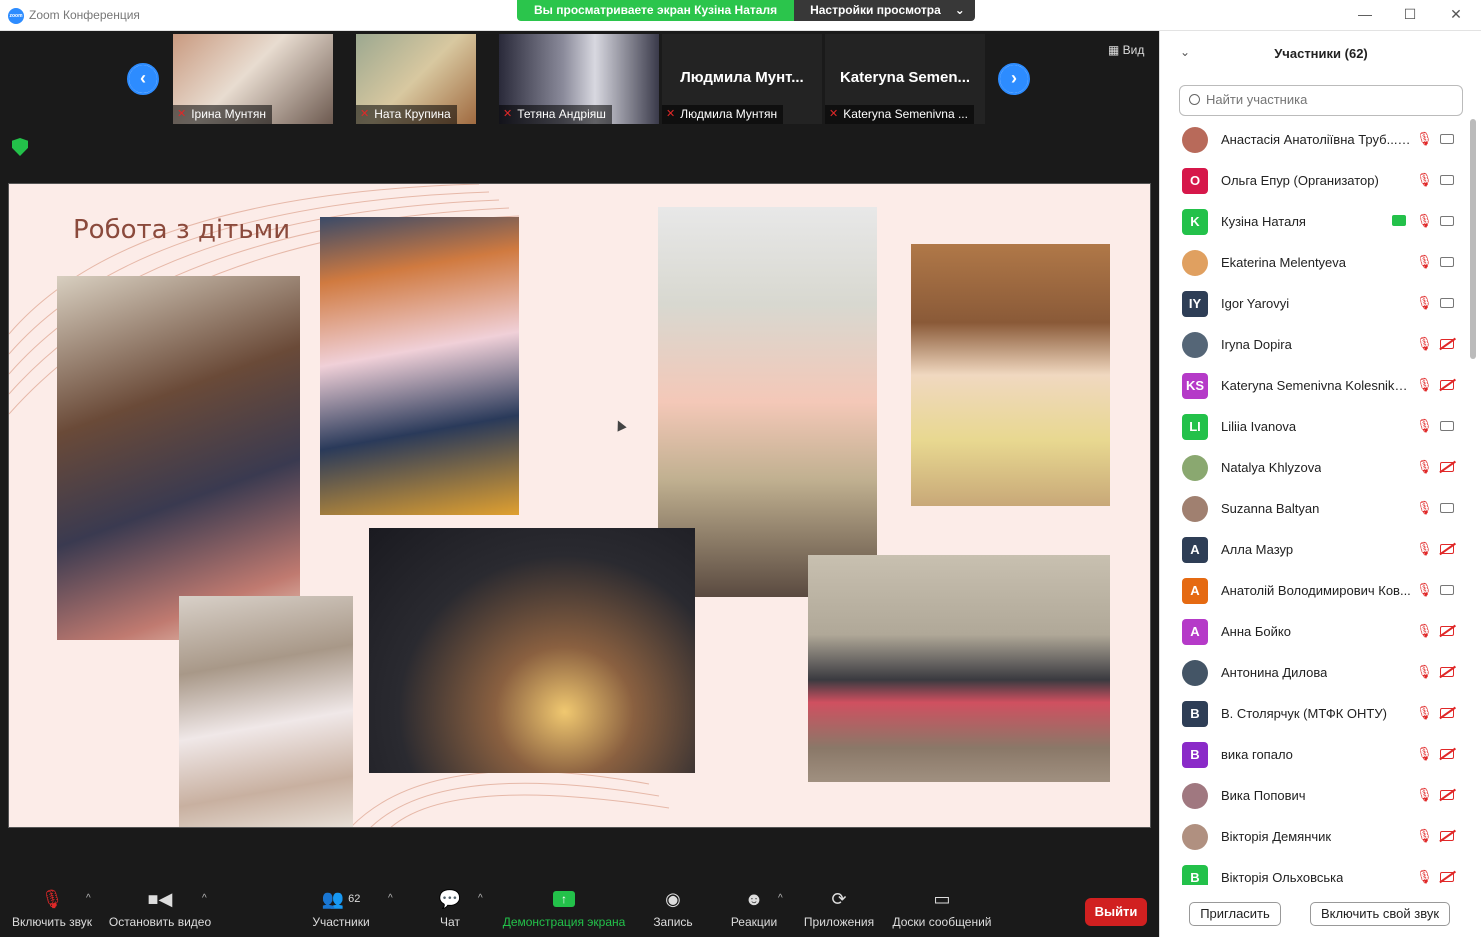 The height and width of the screenshot is (937, 1481). Describe the element at coordinates (1331, 99) in the screenshot. I see `search-input` at that location.